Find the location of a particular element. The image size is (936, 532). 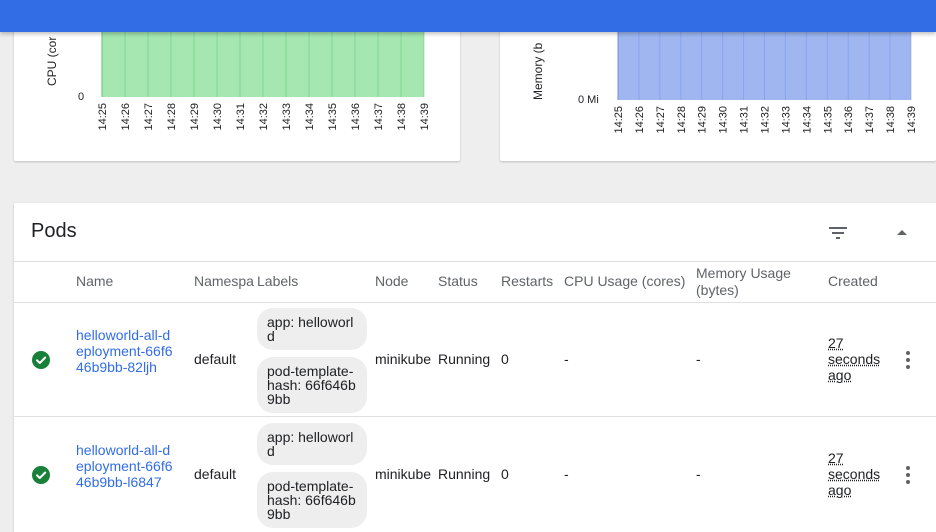

arrow-drop-up-icon is located at coordinates (902, 232).